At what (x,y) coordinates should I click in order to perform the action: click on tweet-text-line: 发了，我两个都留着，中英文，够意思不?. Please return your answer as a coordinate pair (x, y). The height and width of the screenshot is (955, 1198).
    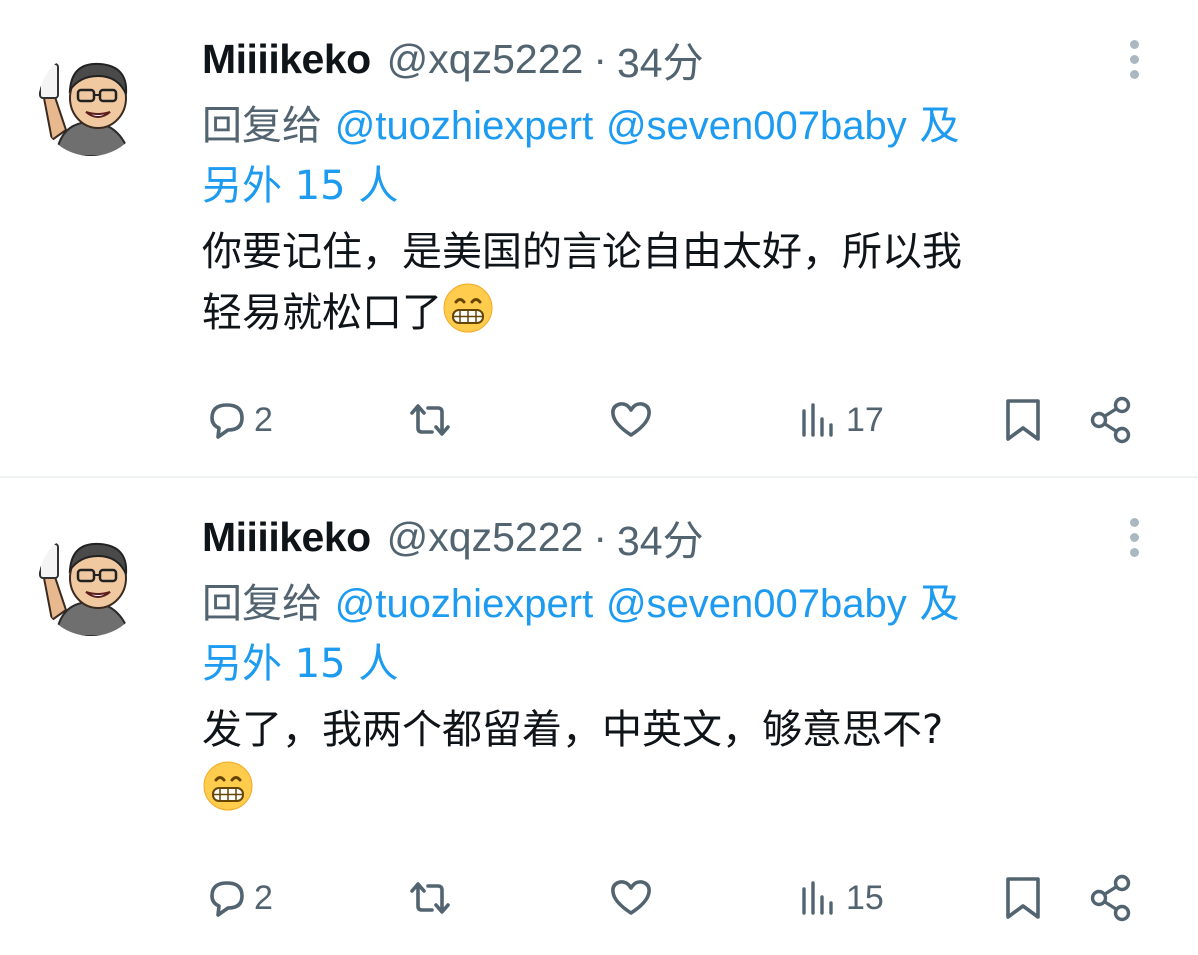
    Looking at the image, I should click on (573, 730).